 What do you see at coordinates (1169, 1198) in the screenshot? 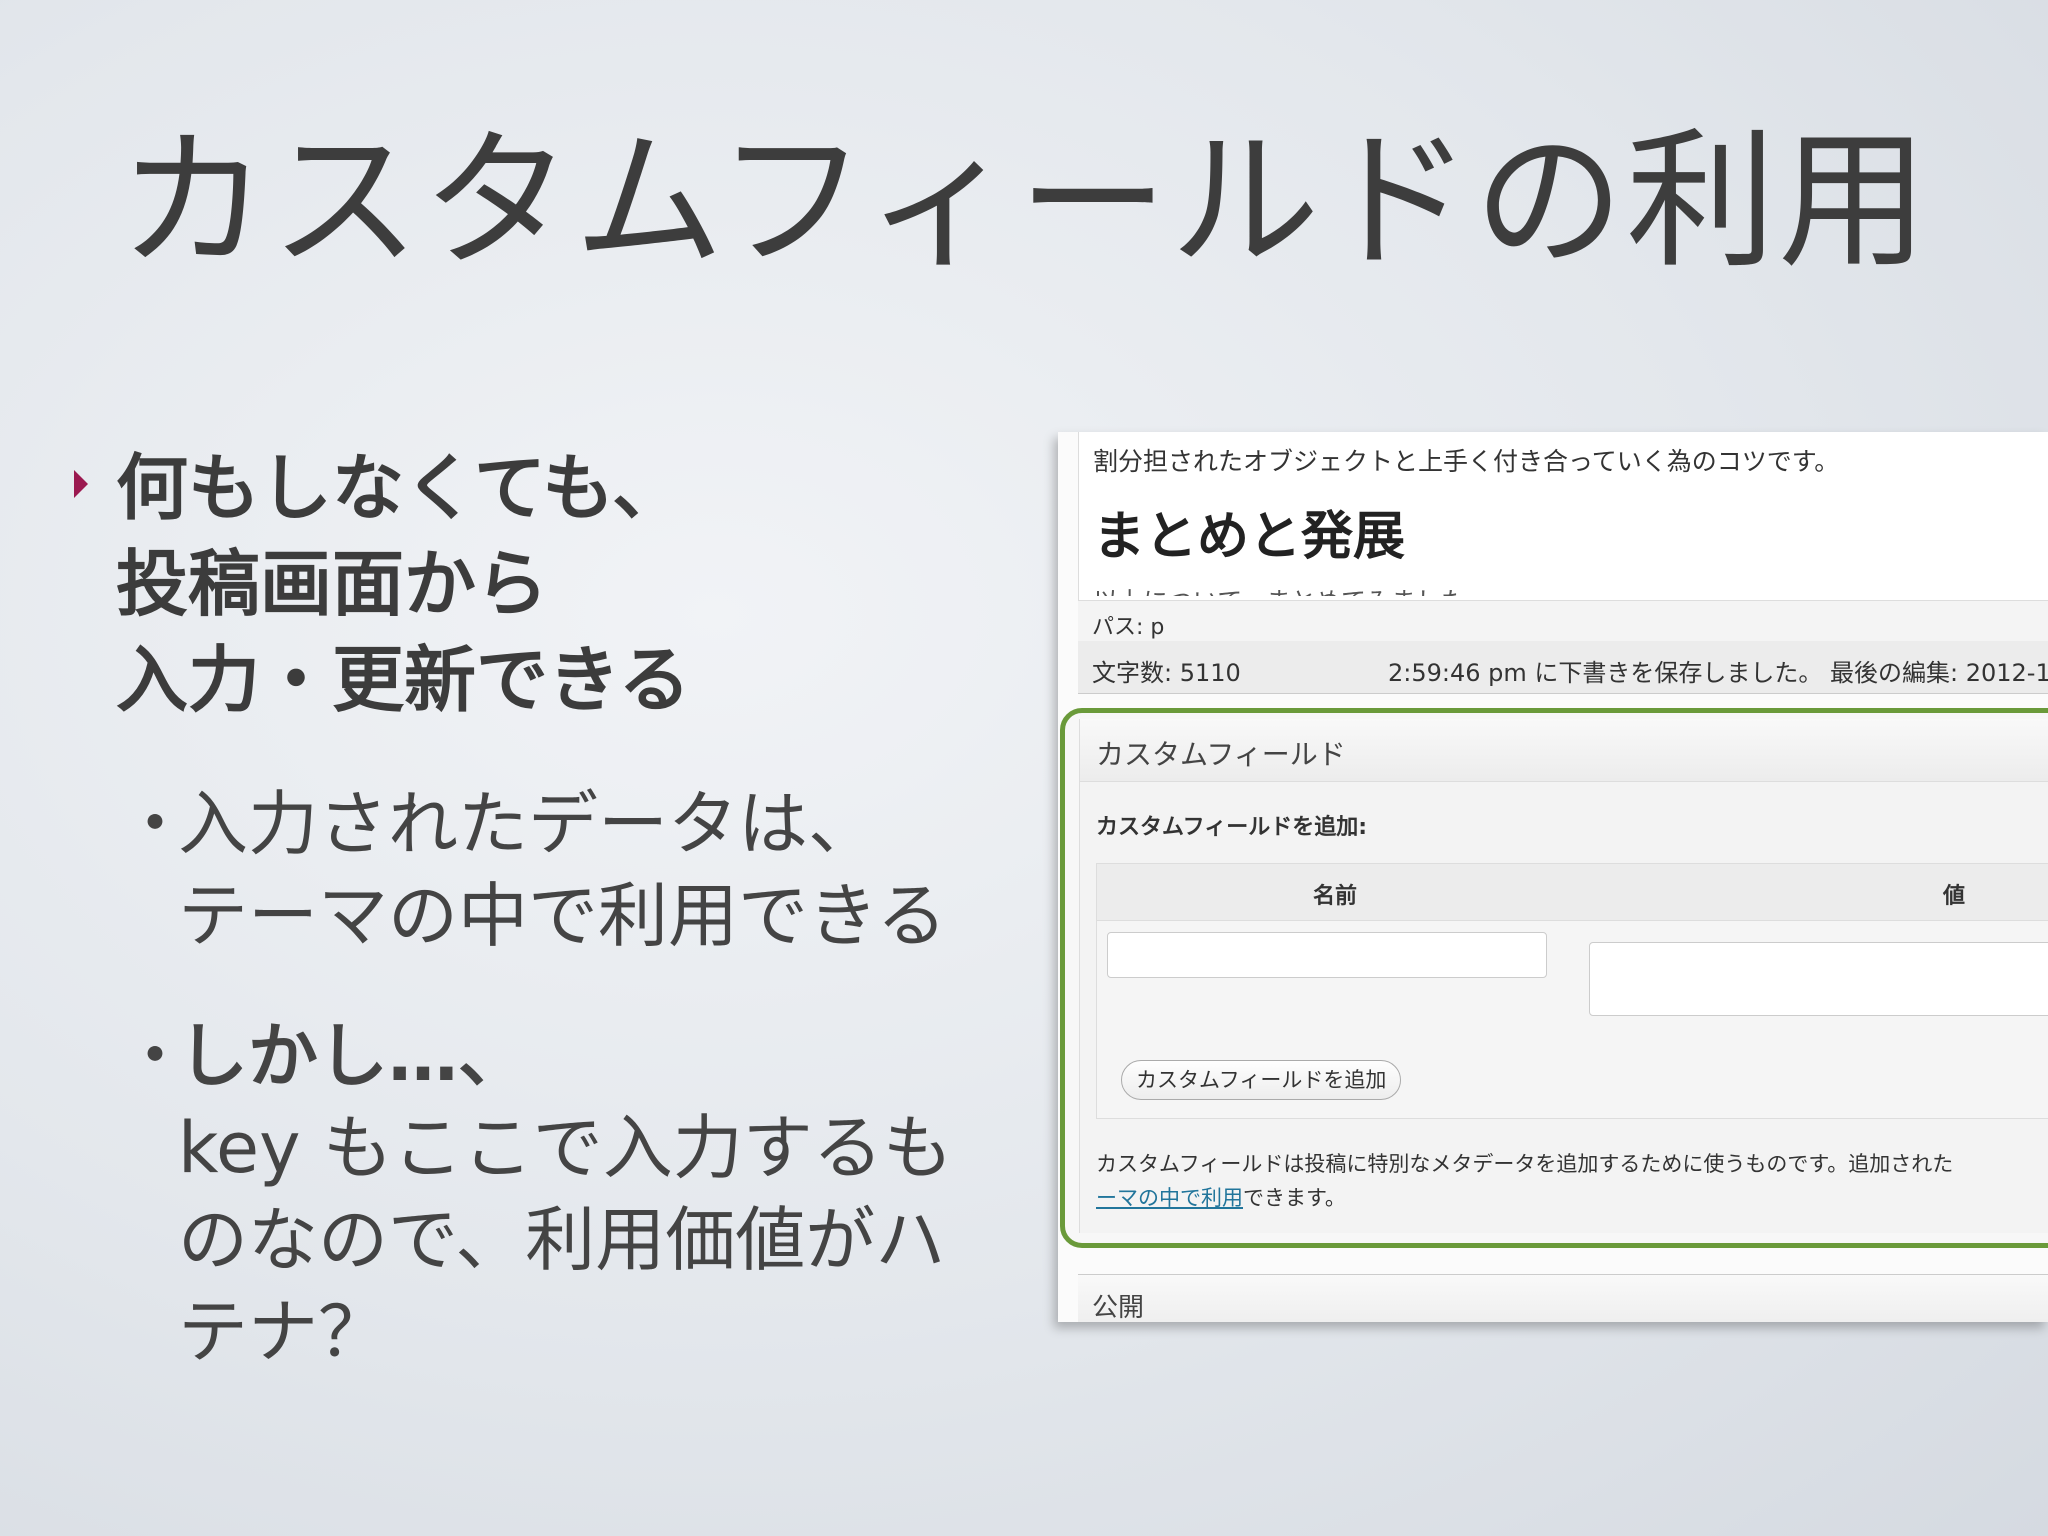
I see `theme-usage-link: ーマの中で利用` at bounding box center [1169, 1198].